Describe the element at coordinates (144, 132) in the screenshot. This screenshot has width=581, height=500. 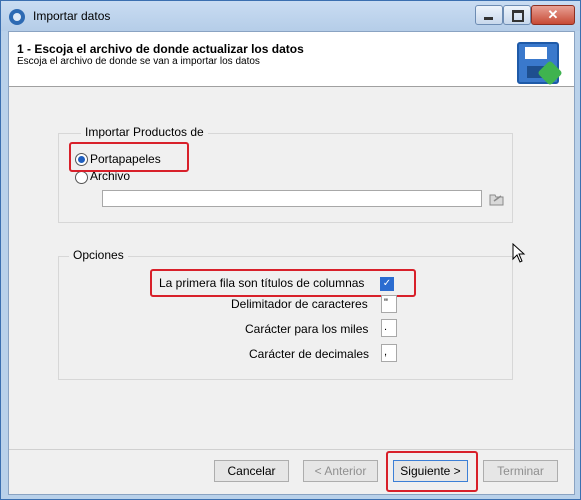
I see `import-source-legend: Importar Productos de` at that location.